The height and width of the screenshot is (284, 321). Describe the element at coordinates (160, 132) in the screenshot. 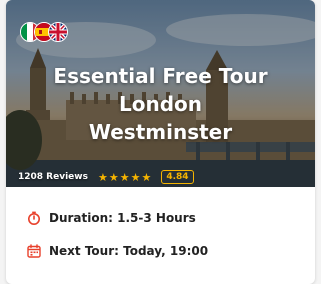

I see `tour-title-line: Westminster` at that location.